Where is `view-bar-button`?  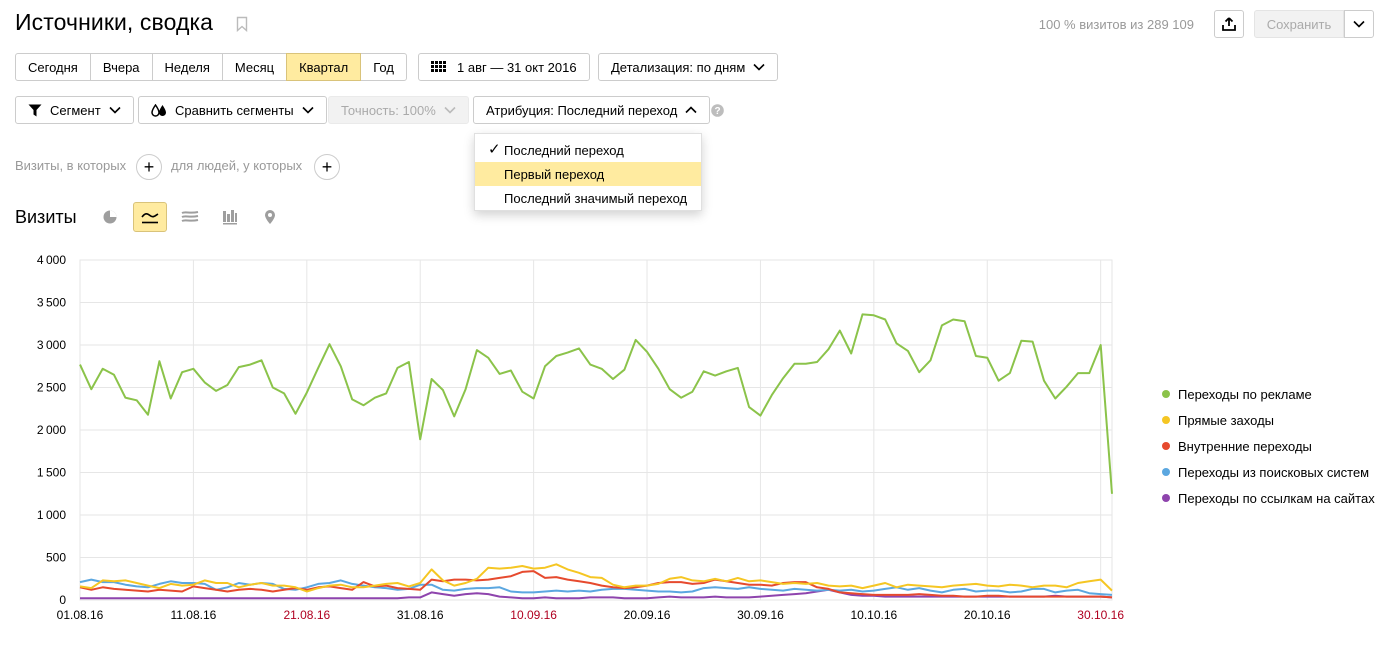
view-bar-button is located at coordinates (230, 217).